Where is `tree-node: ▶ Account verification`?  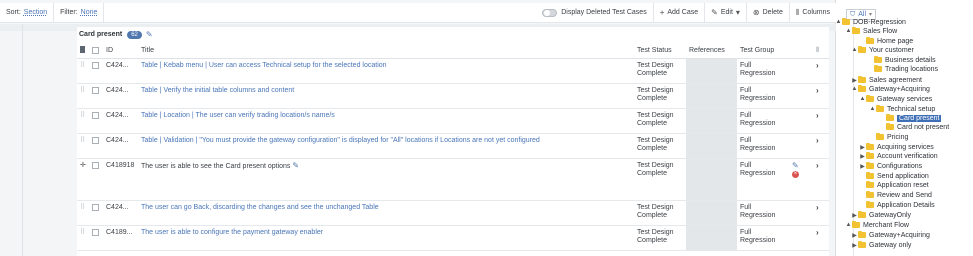
tree-node: ▶ Account verification is located at coordinates (898, 156).